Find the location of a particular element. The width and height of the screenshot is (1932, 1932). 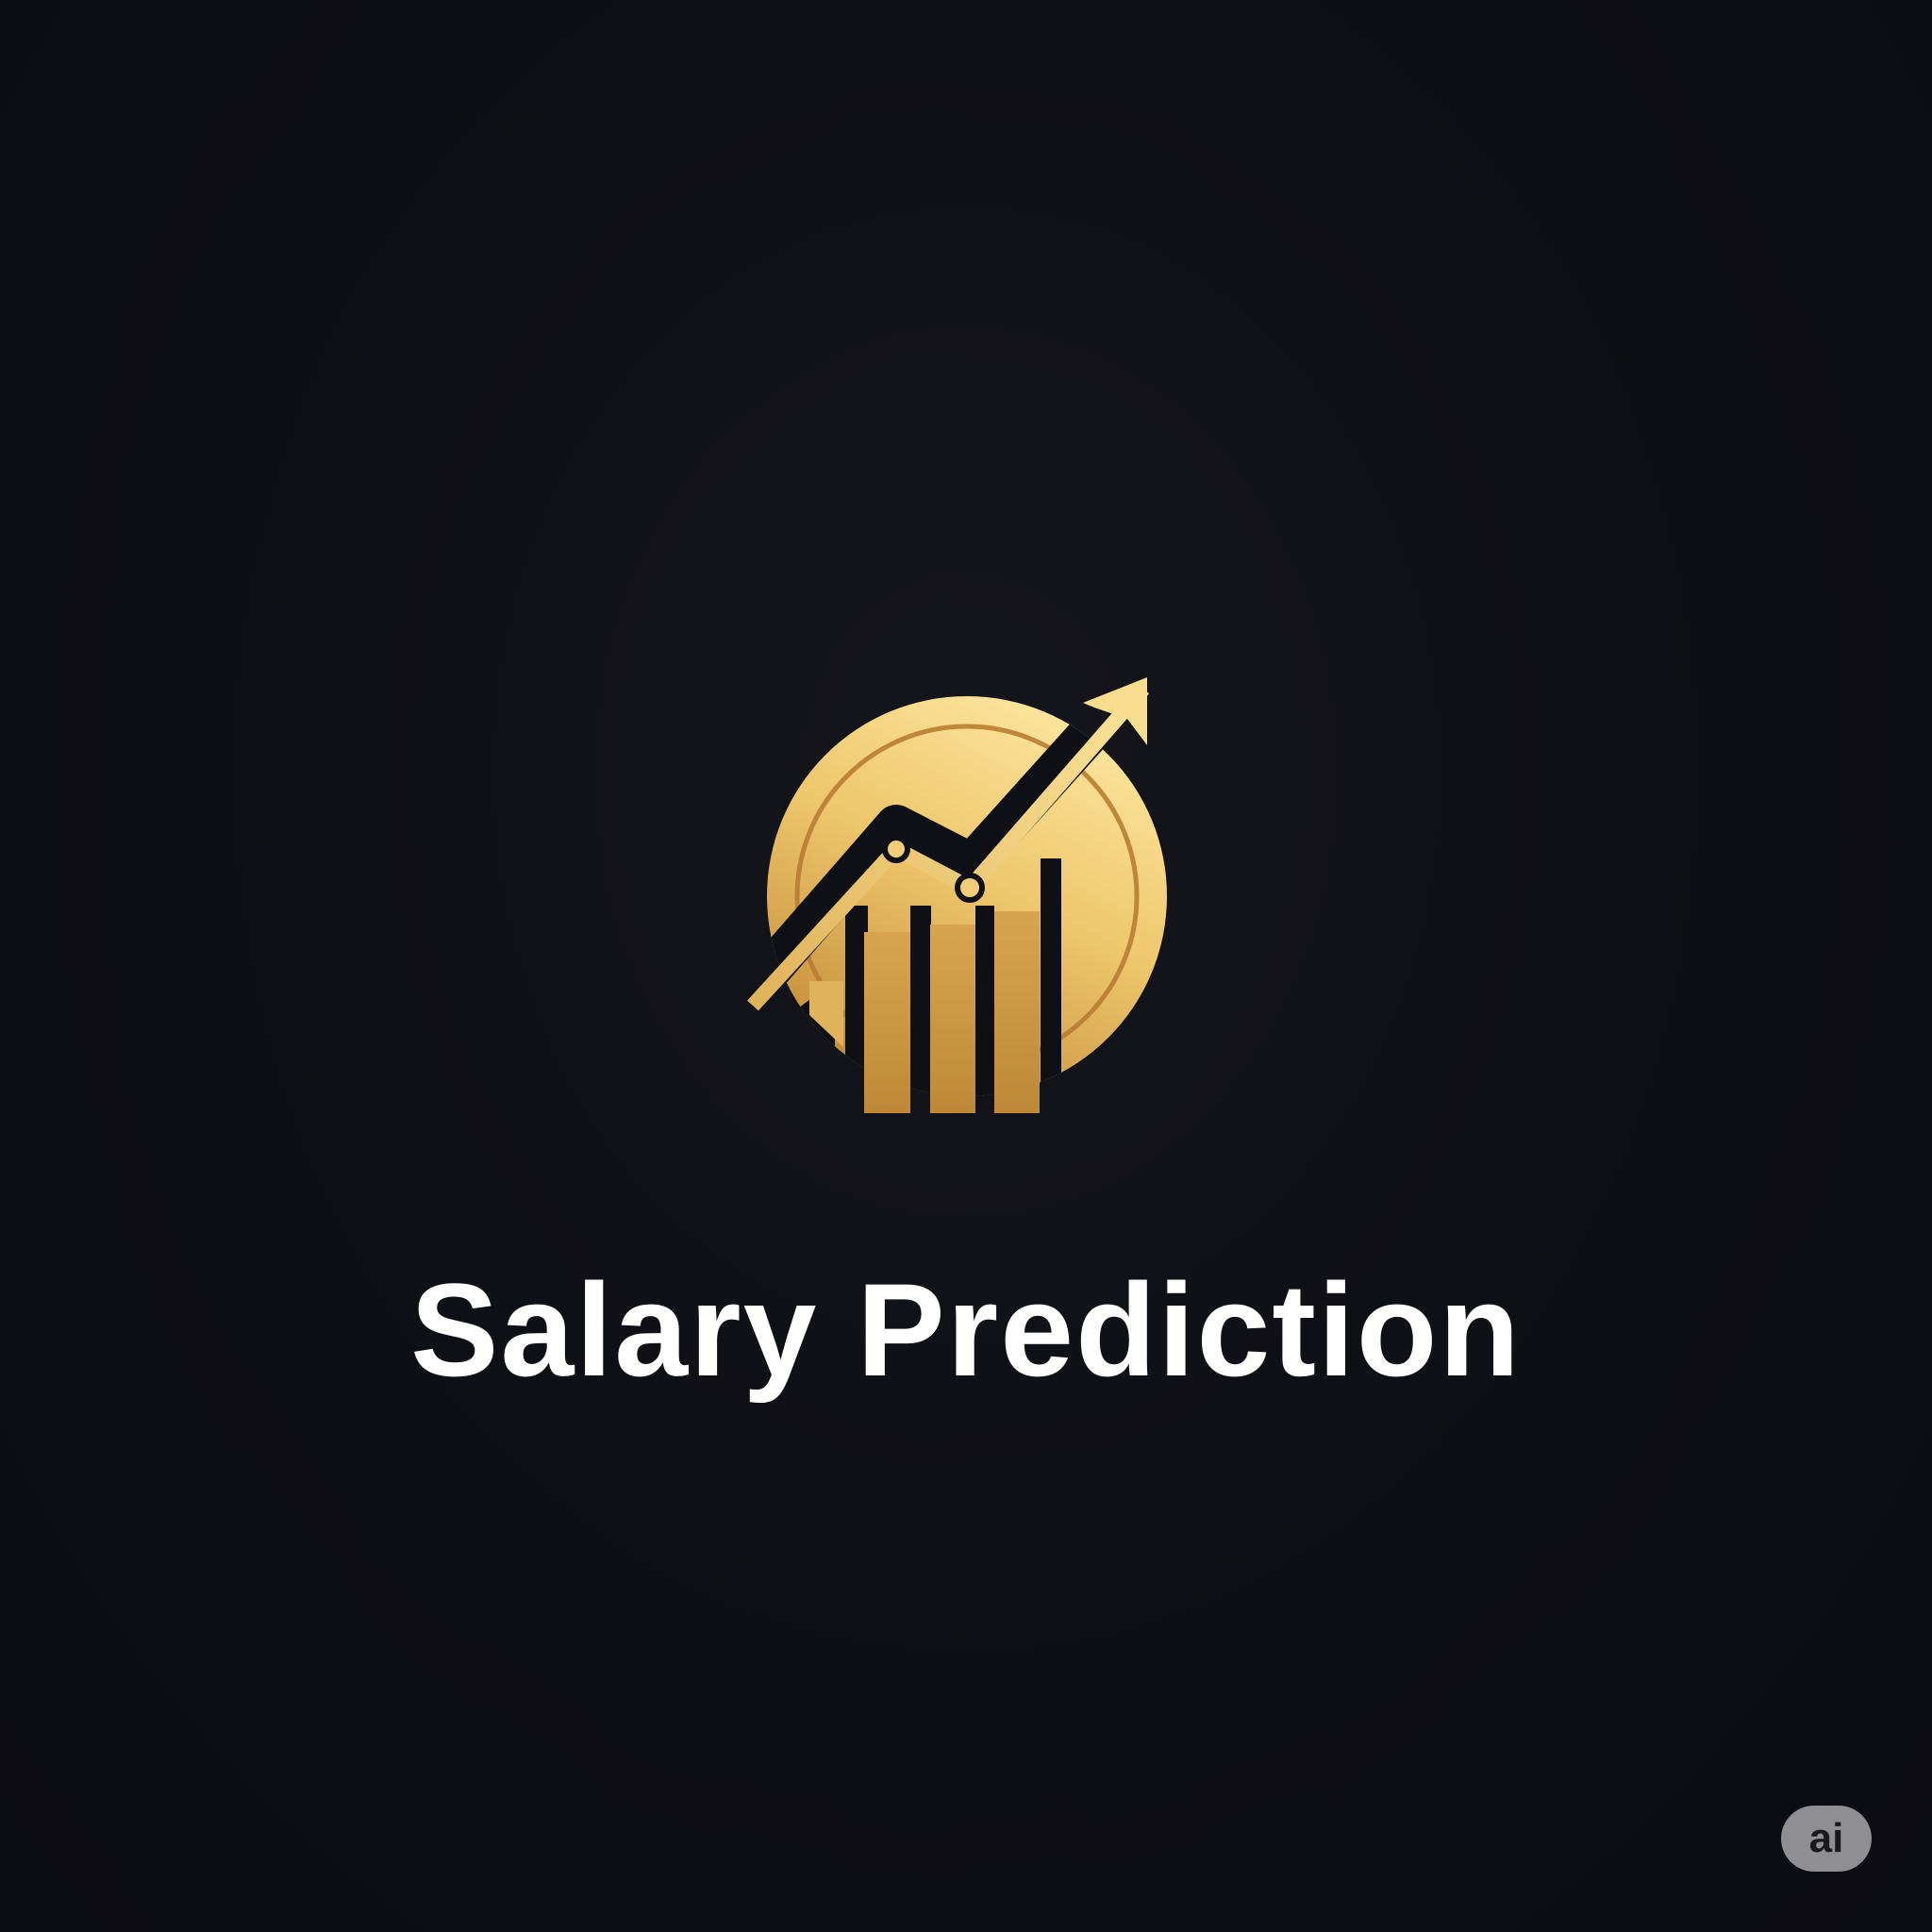

page-title: Salary Prediction is located at coordinates (966, 1330).